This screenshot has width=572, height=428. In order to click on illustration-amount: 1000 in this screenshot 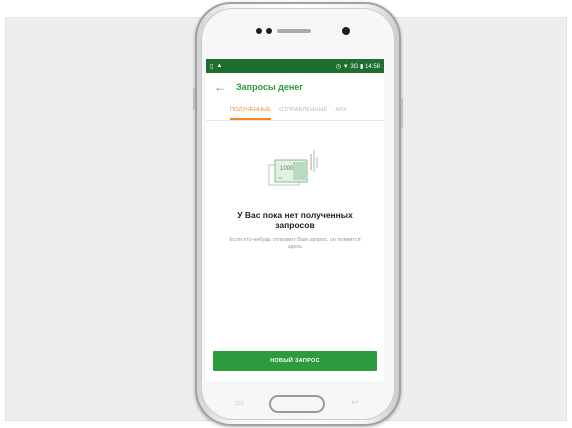, I will do `click(287, 169)`.